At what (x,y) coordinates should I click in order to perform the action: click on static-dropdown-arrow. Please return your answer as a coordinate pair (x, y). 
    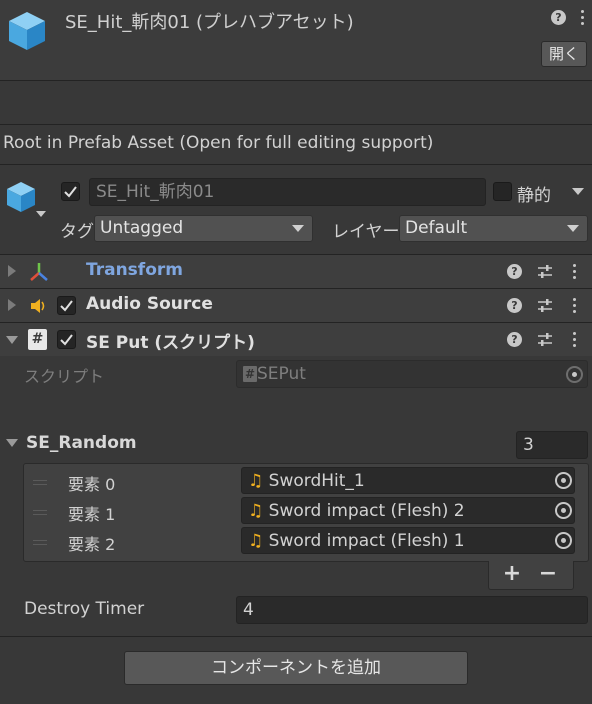
    Looking at the image, I should click on (578, 191).